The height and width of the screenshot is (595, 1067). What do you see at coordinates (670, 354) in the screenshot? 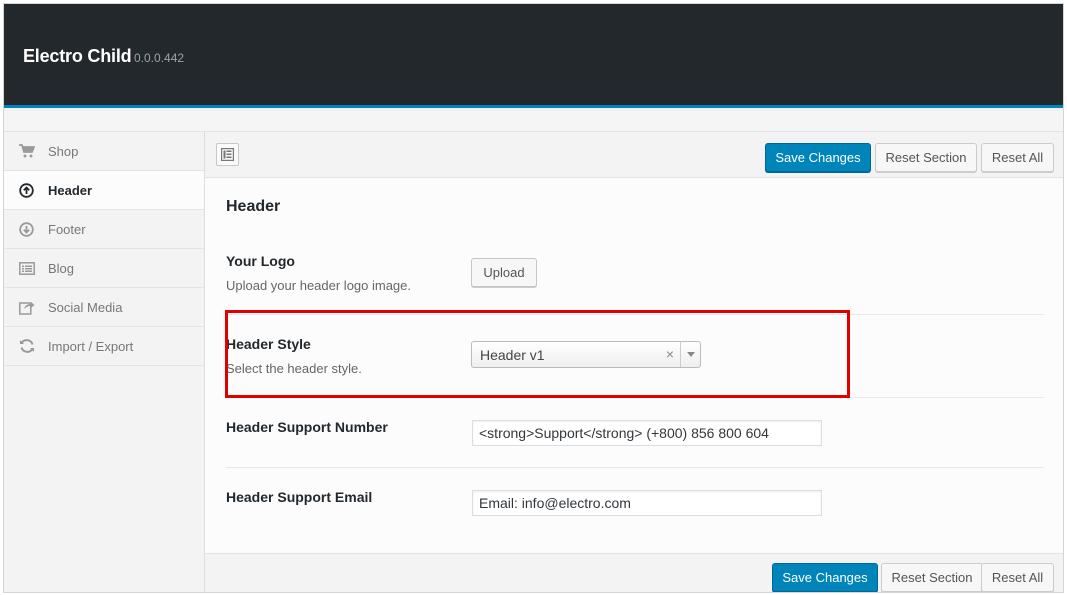
I see `clear-icon: ×` at bounding box center [670, 354].